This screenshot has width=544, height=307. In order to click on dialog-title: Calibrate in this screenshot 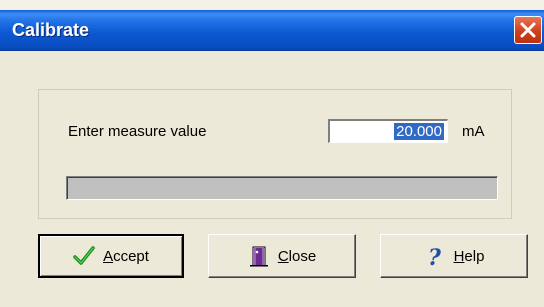, I will do `click(51, 30)`.